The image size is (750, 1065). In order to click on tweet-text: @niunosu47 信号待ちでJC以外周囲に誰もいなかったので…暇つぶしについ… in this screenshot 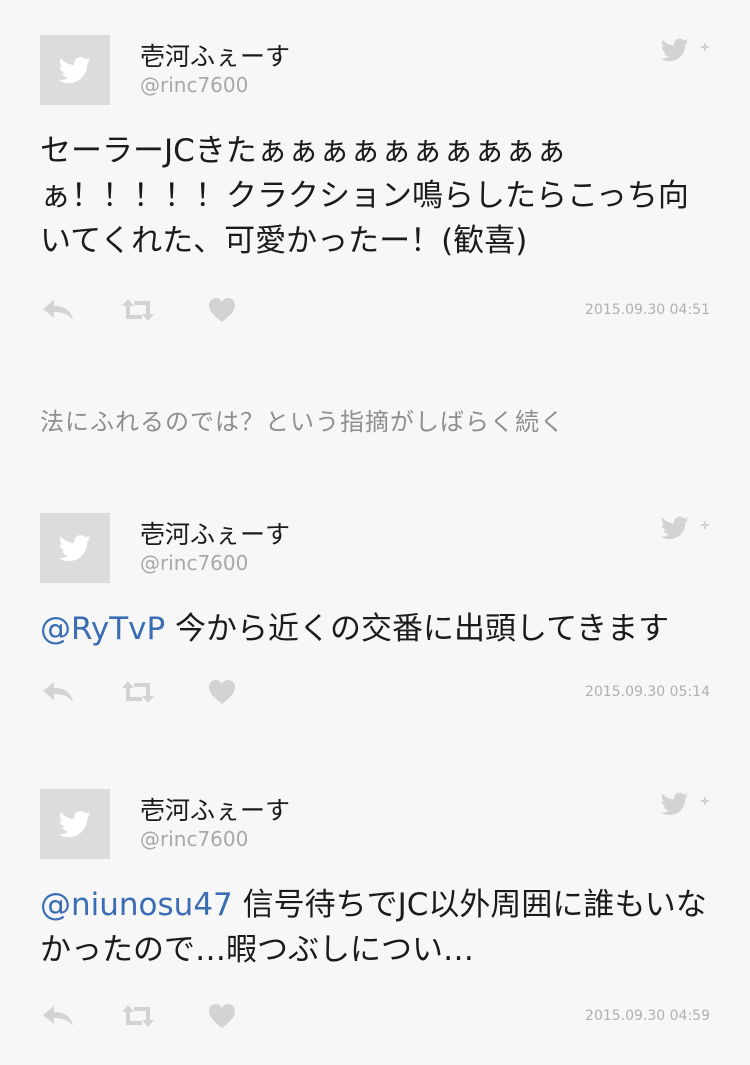, I will do `click(375, 928)`.